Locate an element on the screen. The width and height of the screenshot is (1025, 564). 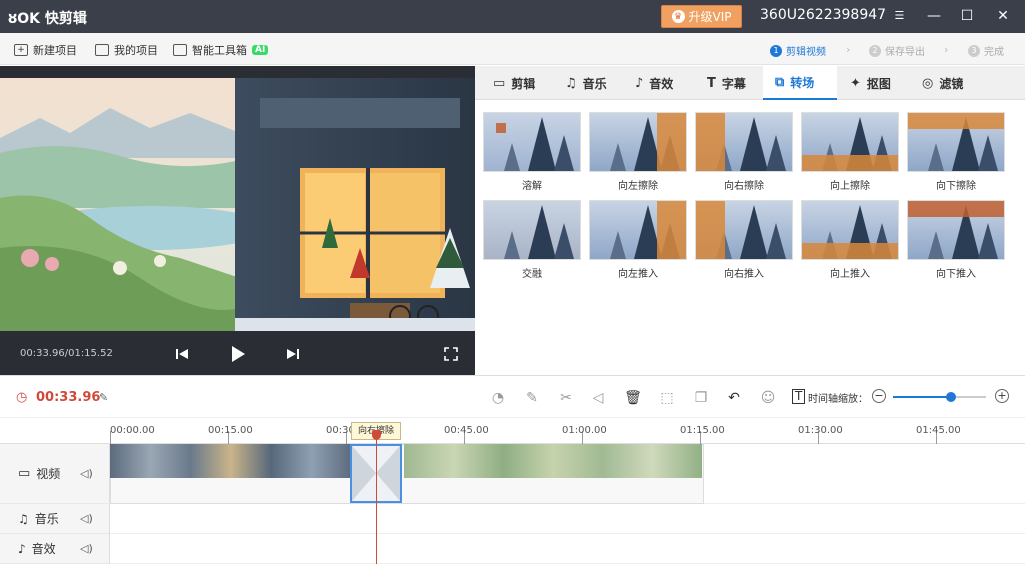
my-projects-button: 我的项目 is located at coordinates (126, 50).